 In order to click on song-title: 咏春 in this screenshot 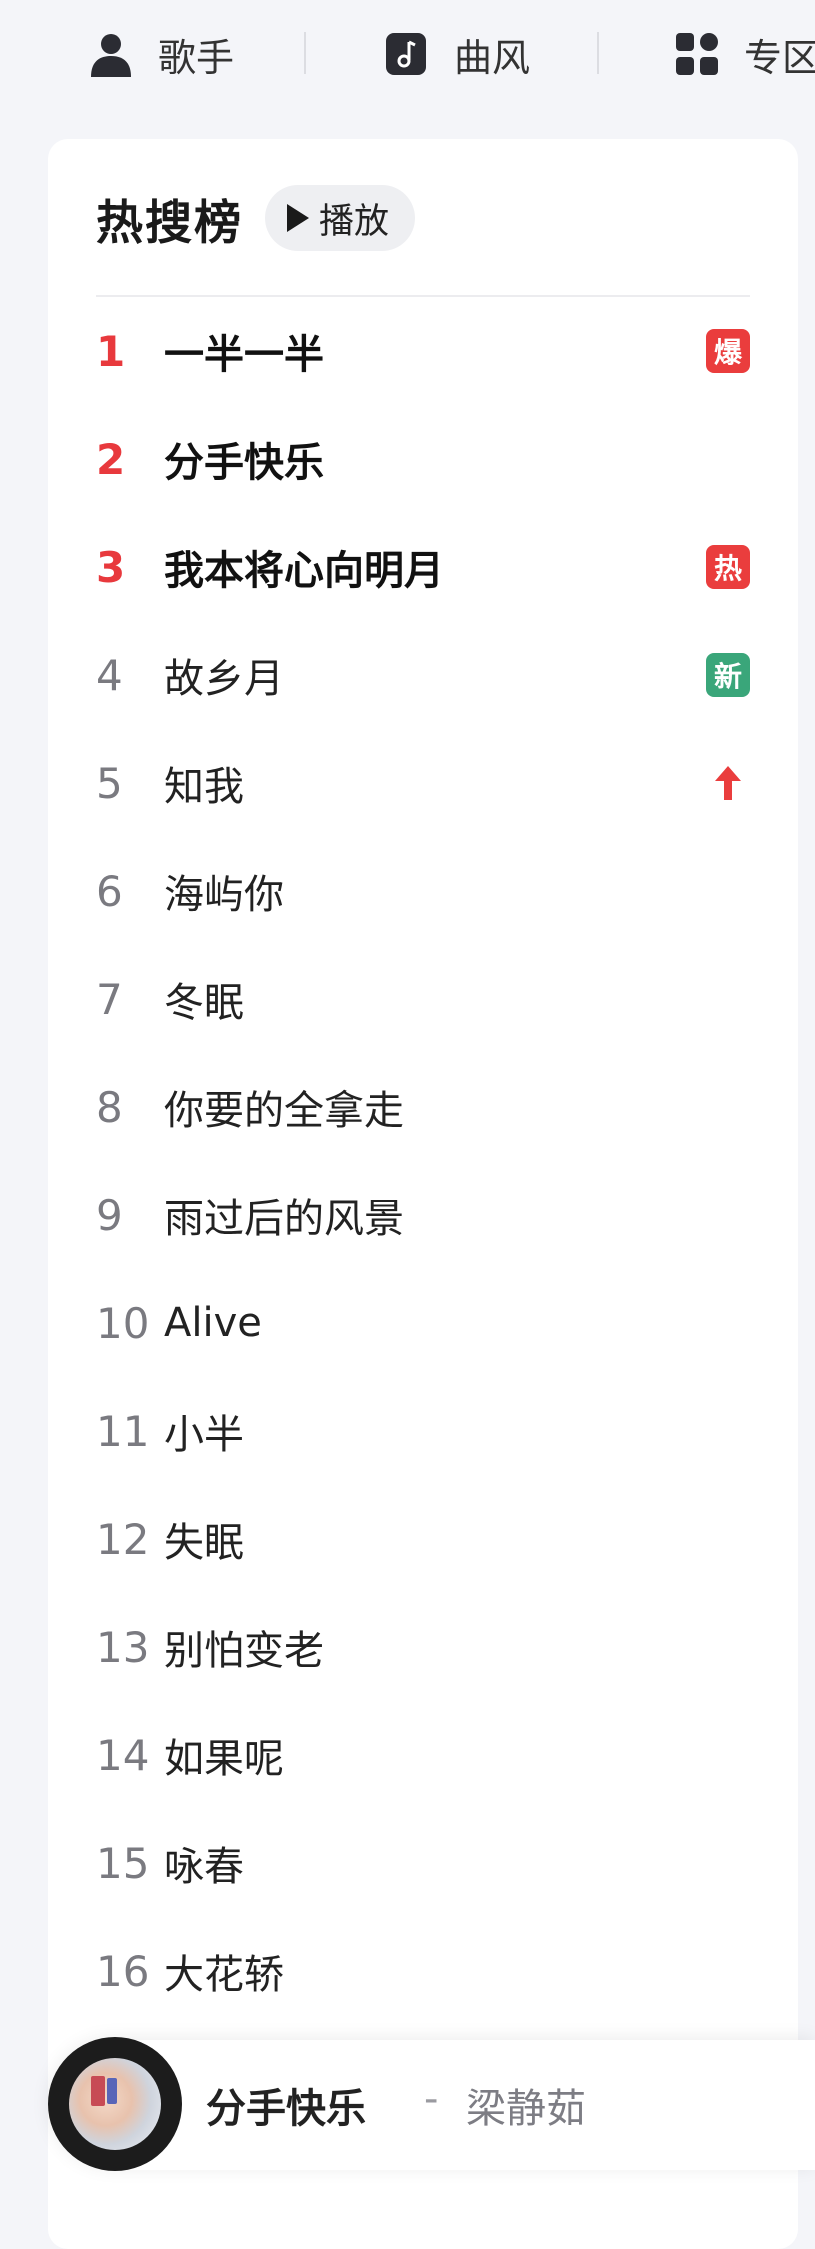, I will do `click(204, 1867)`.